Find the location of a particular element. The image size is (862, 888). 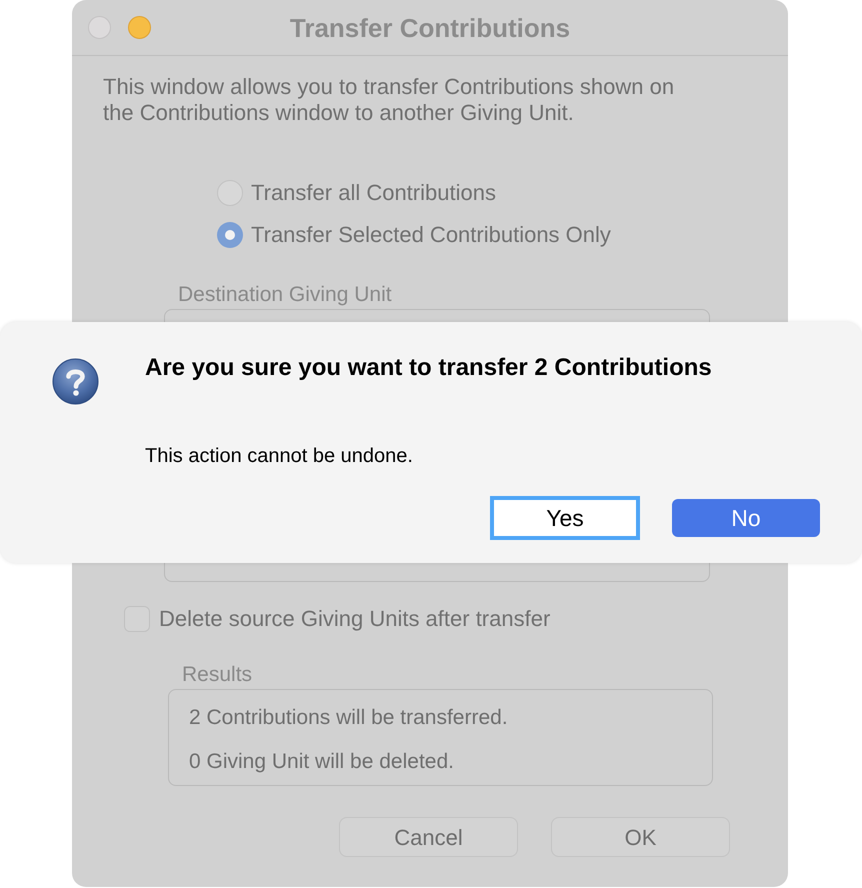

alert-message: This action cannot be undone. is located at coordinates (279, 456).